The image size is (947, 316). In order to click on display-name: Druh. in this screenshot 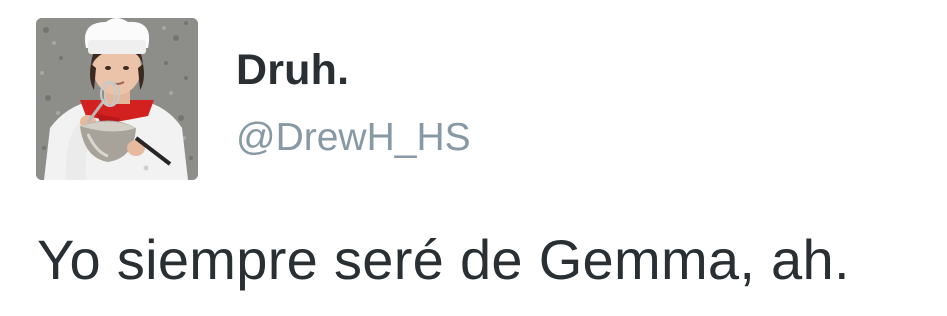, I will do `click(292, 70)`.